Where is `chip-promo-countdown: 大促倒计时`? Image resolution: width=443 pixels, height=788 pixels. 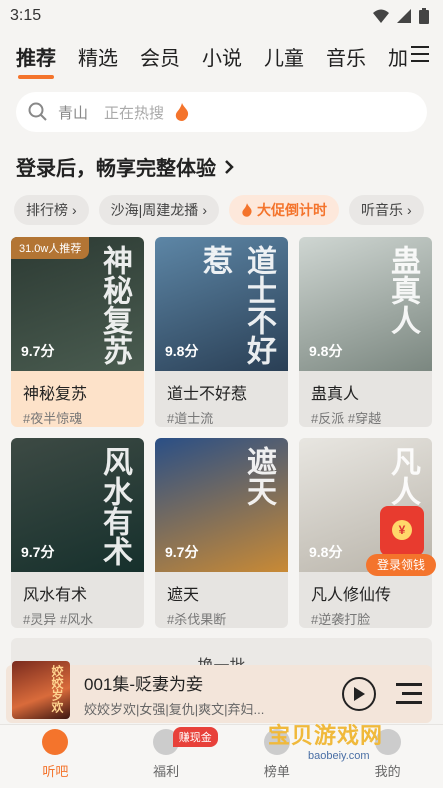
chip-promo-countdown: 大促倒计时 is located at coordinates (283, 210).